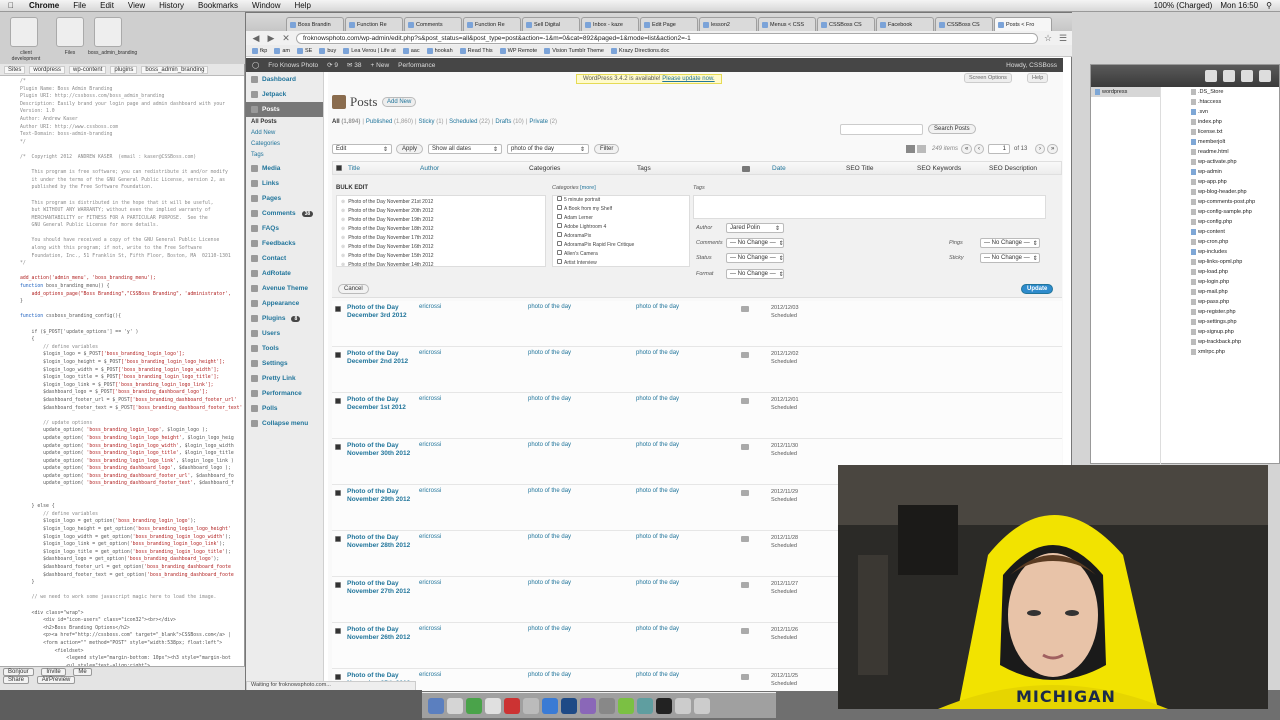 The image size is (1280, 720). What do you see at coordinates (702, 705) in the screenshot?
I see `trash-dock-icon` at bounding box center [702, 705].